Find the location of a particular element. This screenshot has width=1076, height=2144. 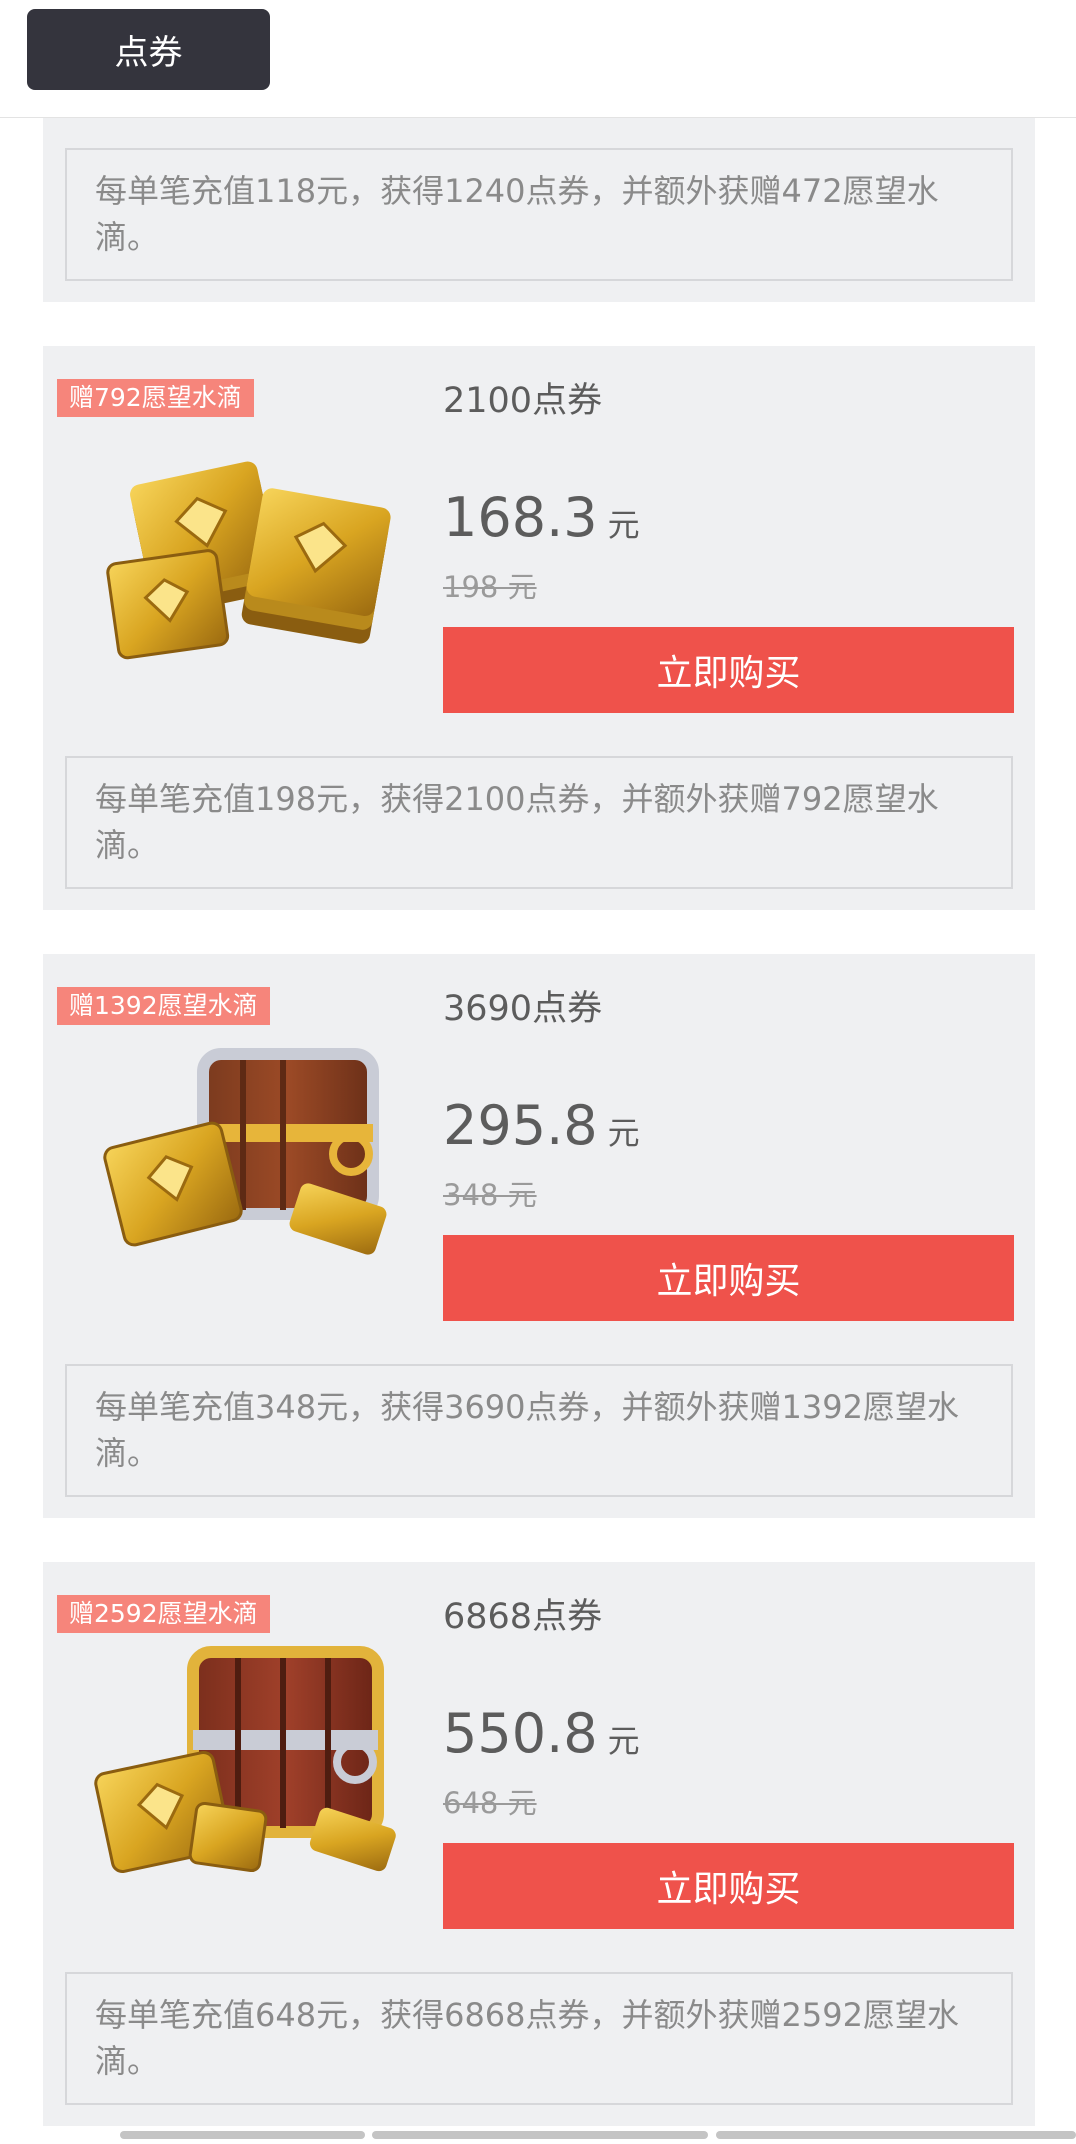

bonus-badge: 赠2592愿望水滴 is located at coordinates (163, 1614).